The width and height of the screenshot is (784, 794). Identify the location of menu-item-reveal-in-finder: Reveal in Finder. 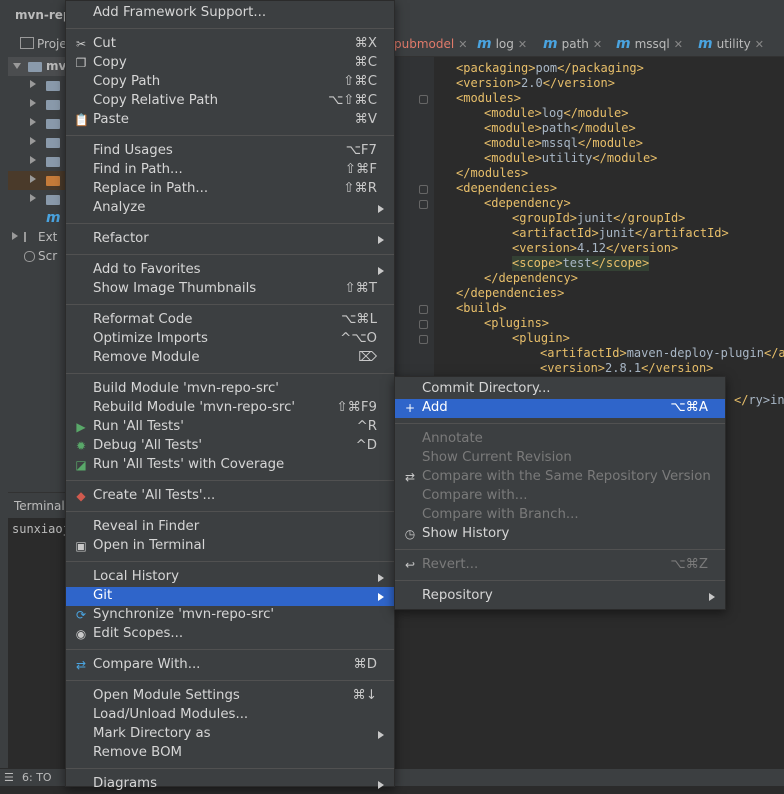
(230, 527).